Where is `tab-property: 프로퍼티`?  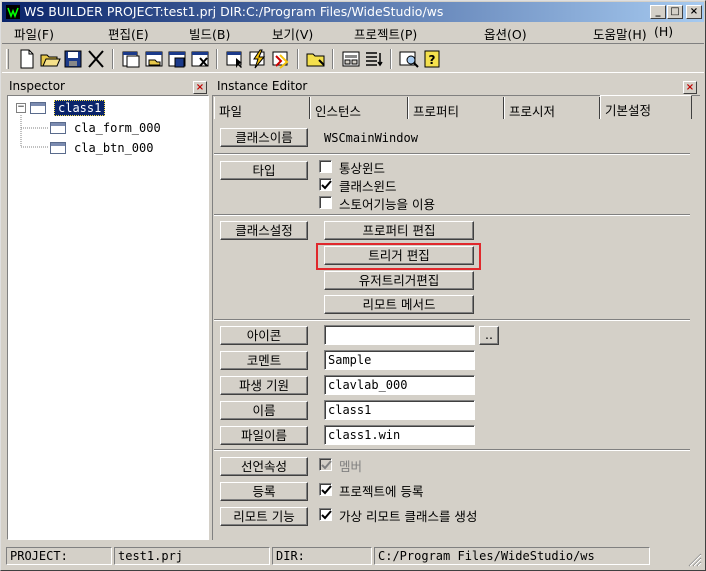 tab-property: 프로퍼티 is located at coordinates (456, 108).